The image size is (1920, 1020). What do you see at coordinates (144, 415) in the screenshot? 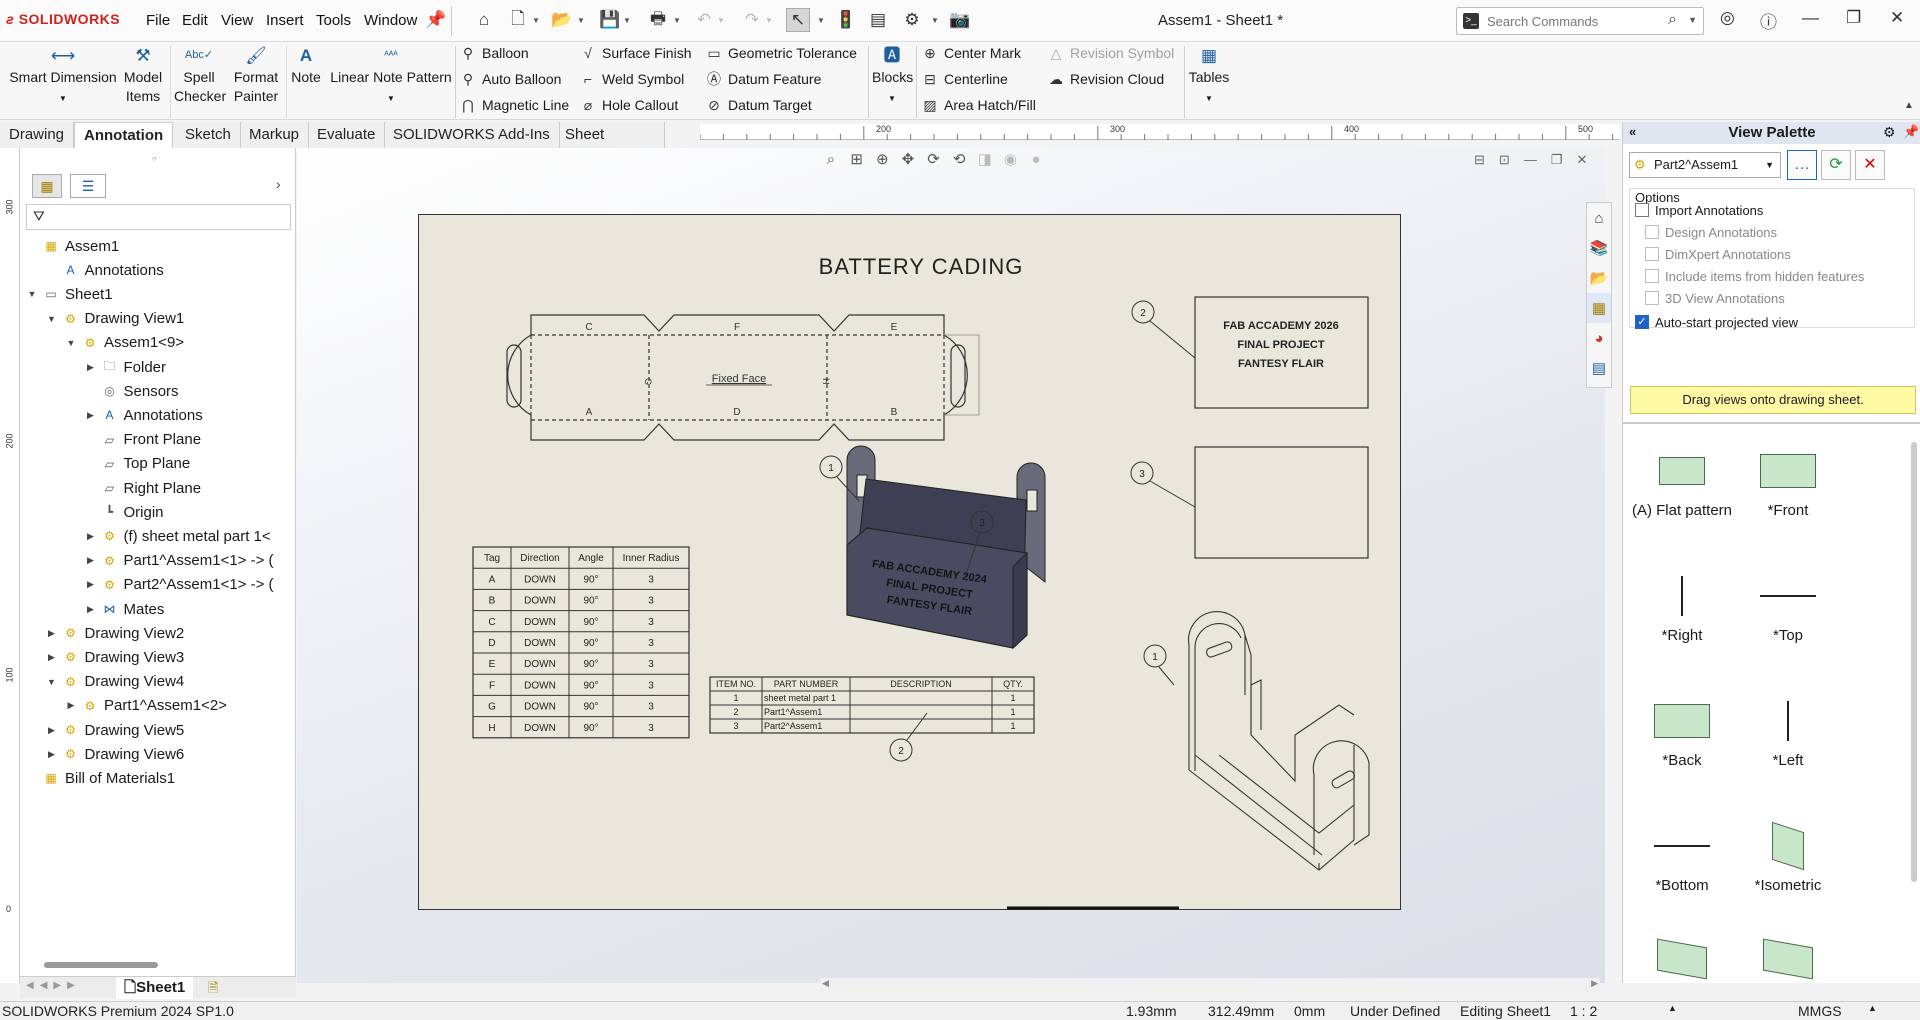
I see `tree-item: ▶ A Annotations` at bounding box center [144, 415].